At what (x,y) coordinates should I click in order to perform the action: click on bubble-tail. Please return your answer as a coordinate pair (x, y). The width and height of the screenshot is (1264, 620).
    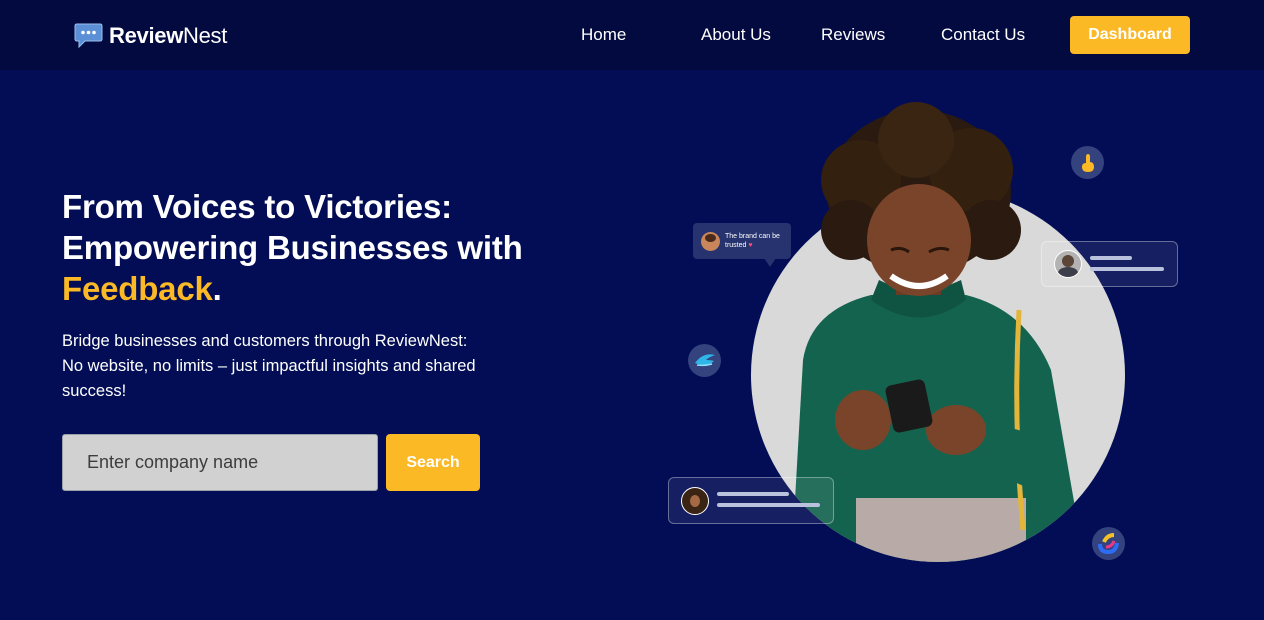
    Looking at the image, I should click on (770, 262).